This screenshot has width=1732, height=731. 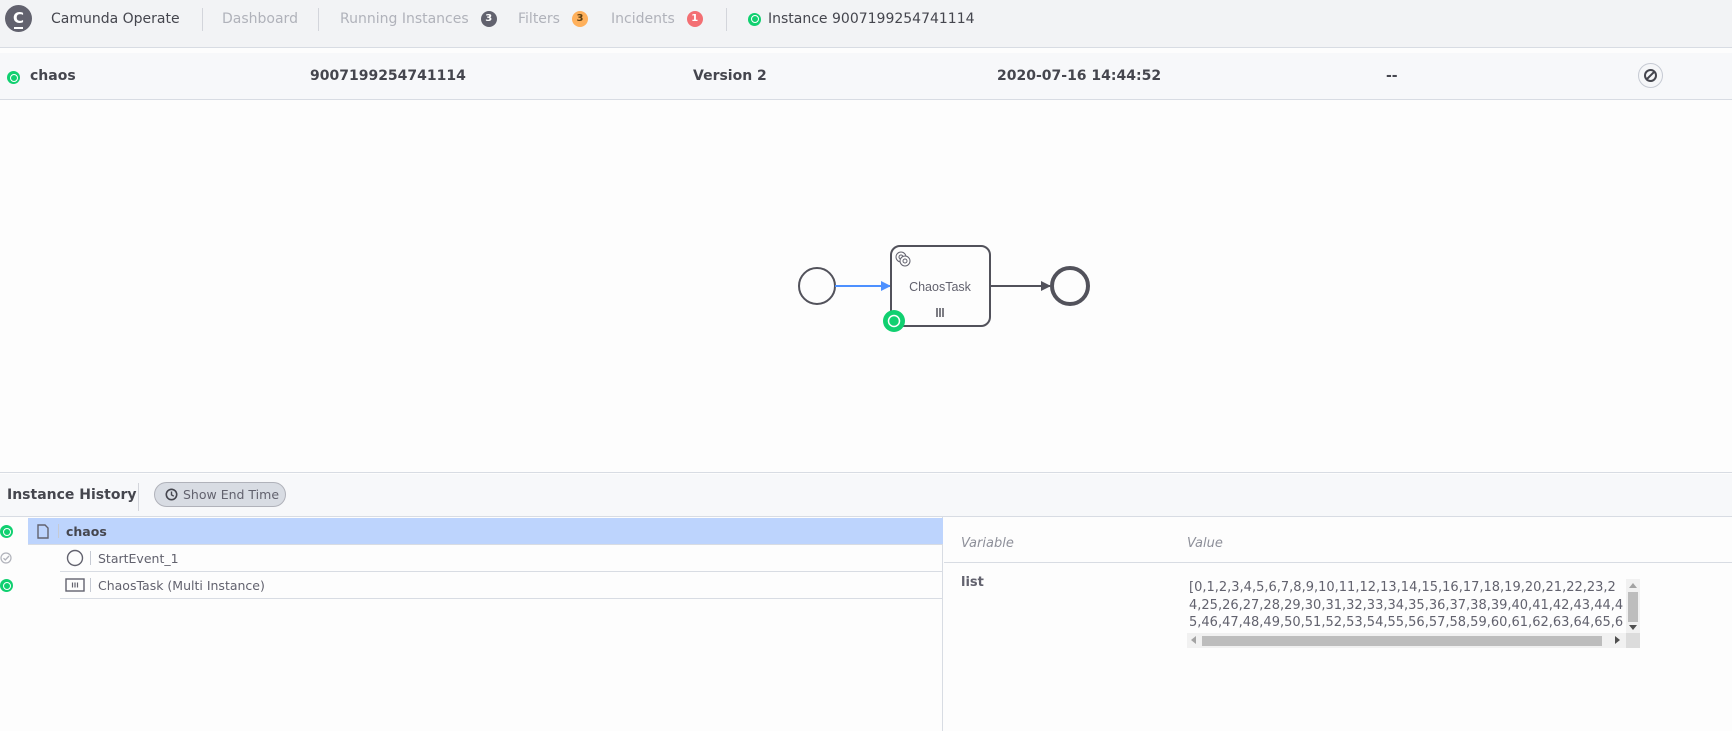 What do you see at coordinates (260, 19) in the screenshot?
I see `nav-dashboard-link: Dashboard` at bounding box center [260, 19].